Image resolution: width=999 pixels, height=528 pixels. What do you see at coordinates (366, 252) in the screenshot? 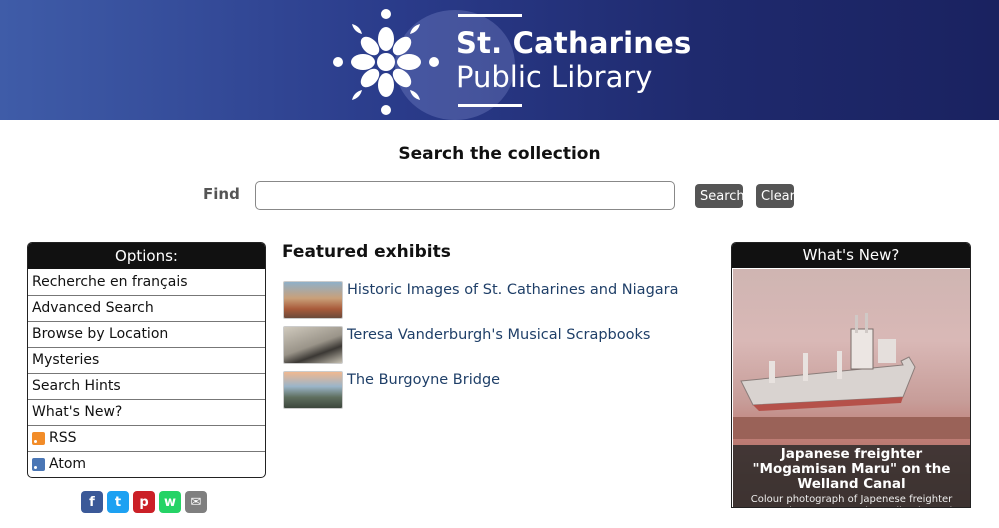
I see `featured-heading: Featured exhibits` at bounding box center [366, 252].